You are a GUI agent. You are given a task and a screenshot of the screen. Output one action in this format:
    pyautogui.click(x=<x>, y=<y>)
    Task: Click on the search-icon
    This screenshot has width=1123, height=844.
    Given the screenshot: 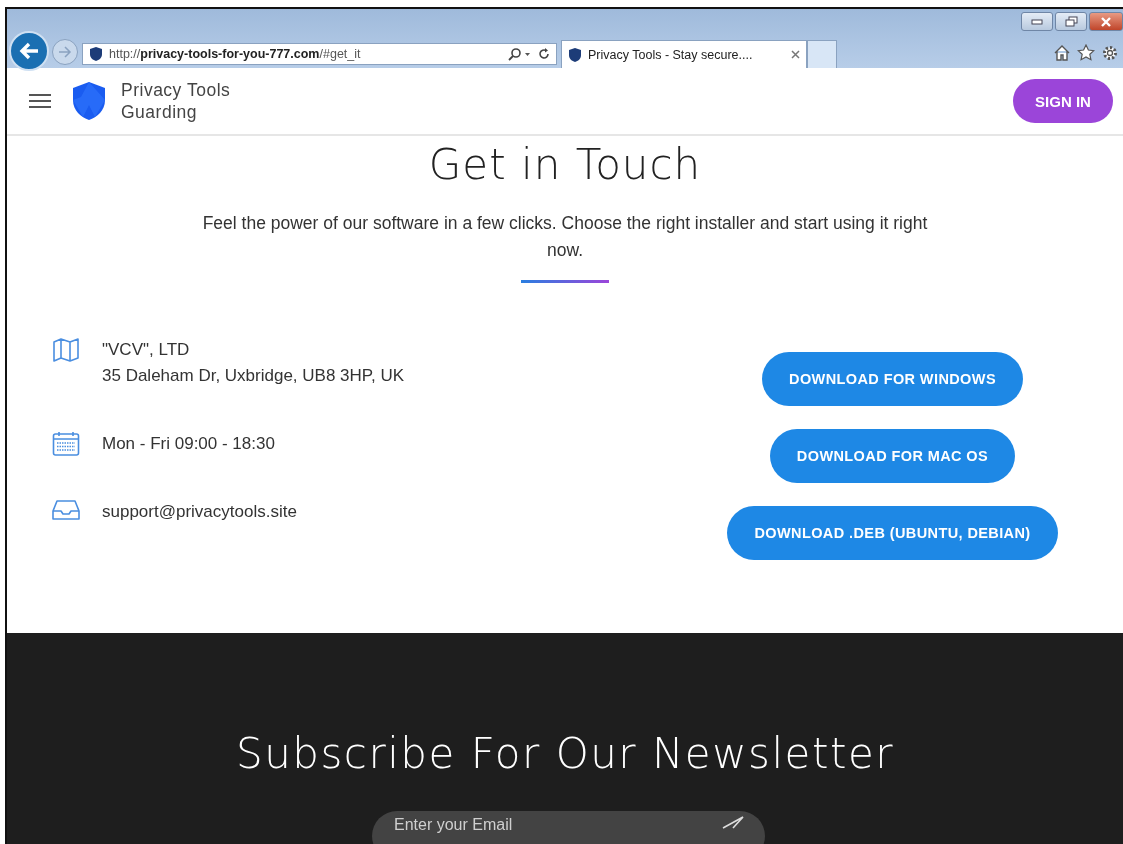 What is the action you would take?
    pyautogui.click(x=520, y=54)
    